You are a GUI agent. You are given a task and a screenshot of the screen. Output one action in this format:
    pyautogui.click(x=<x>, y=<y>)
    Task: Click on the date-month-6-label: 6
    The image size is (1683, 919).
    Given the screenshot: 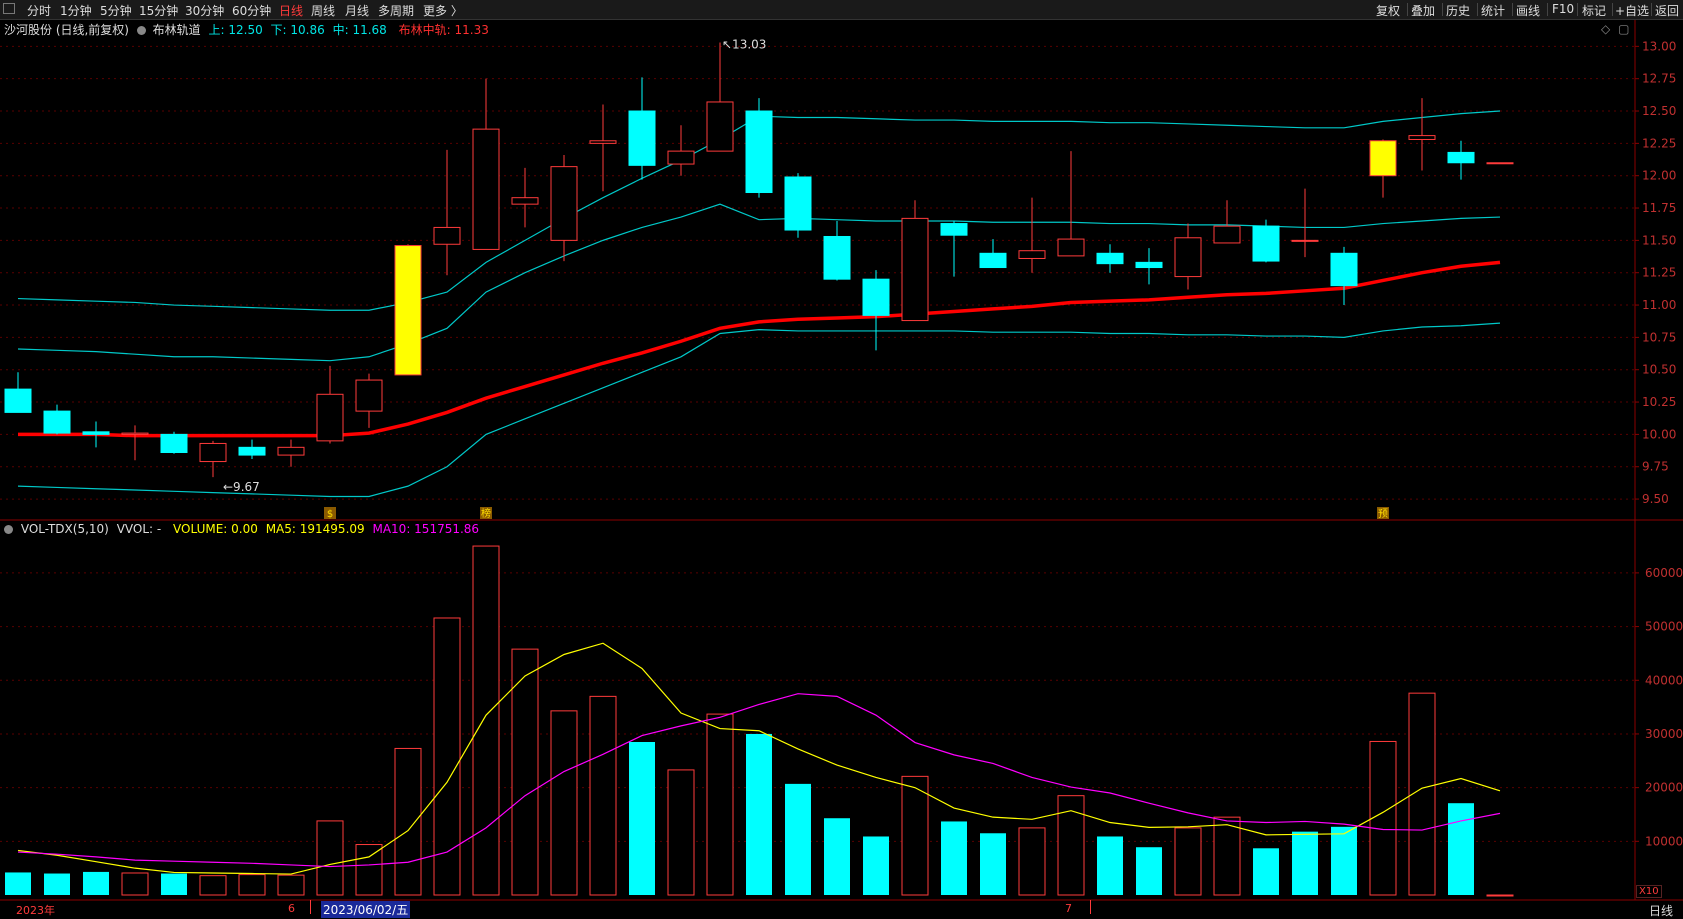 What is the action you would take?
    pyautogui.click(x=291, y=908)
    